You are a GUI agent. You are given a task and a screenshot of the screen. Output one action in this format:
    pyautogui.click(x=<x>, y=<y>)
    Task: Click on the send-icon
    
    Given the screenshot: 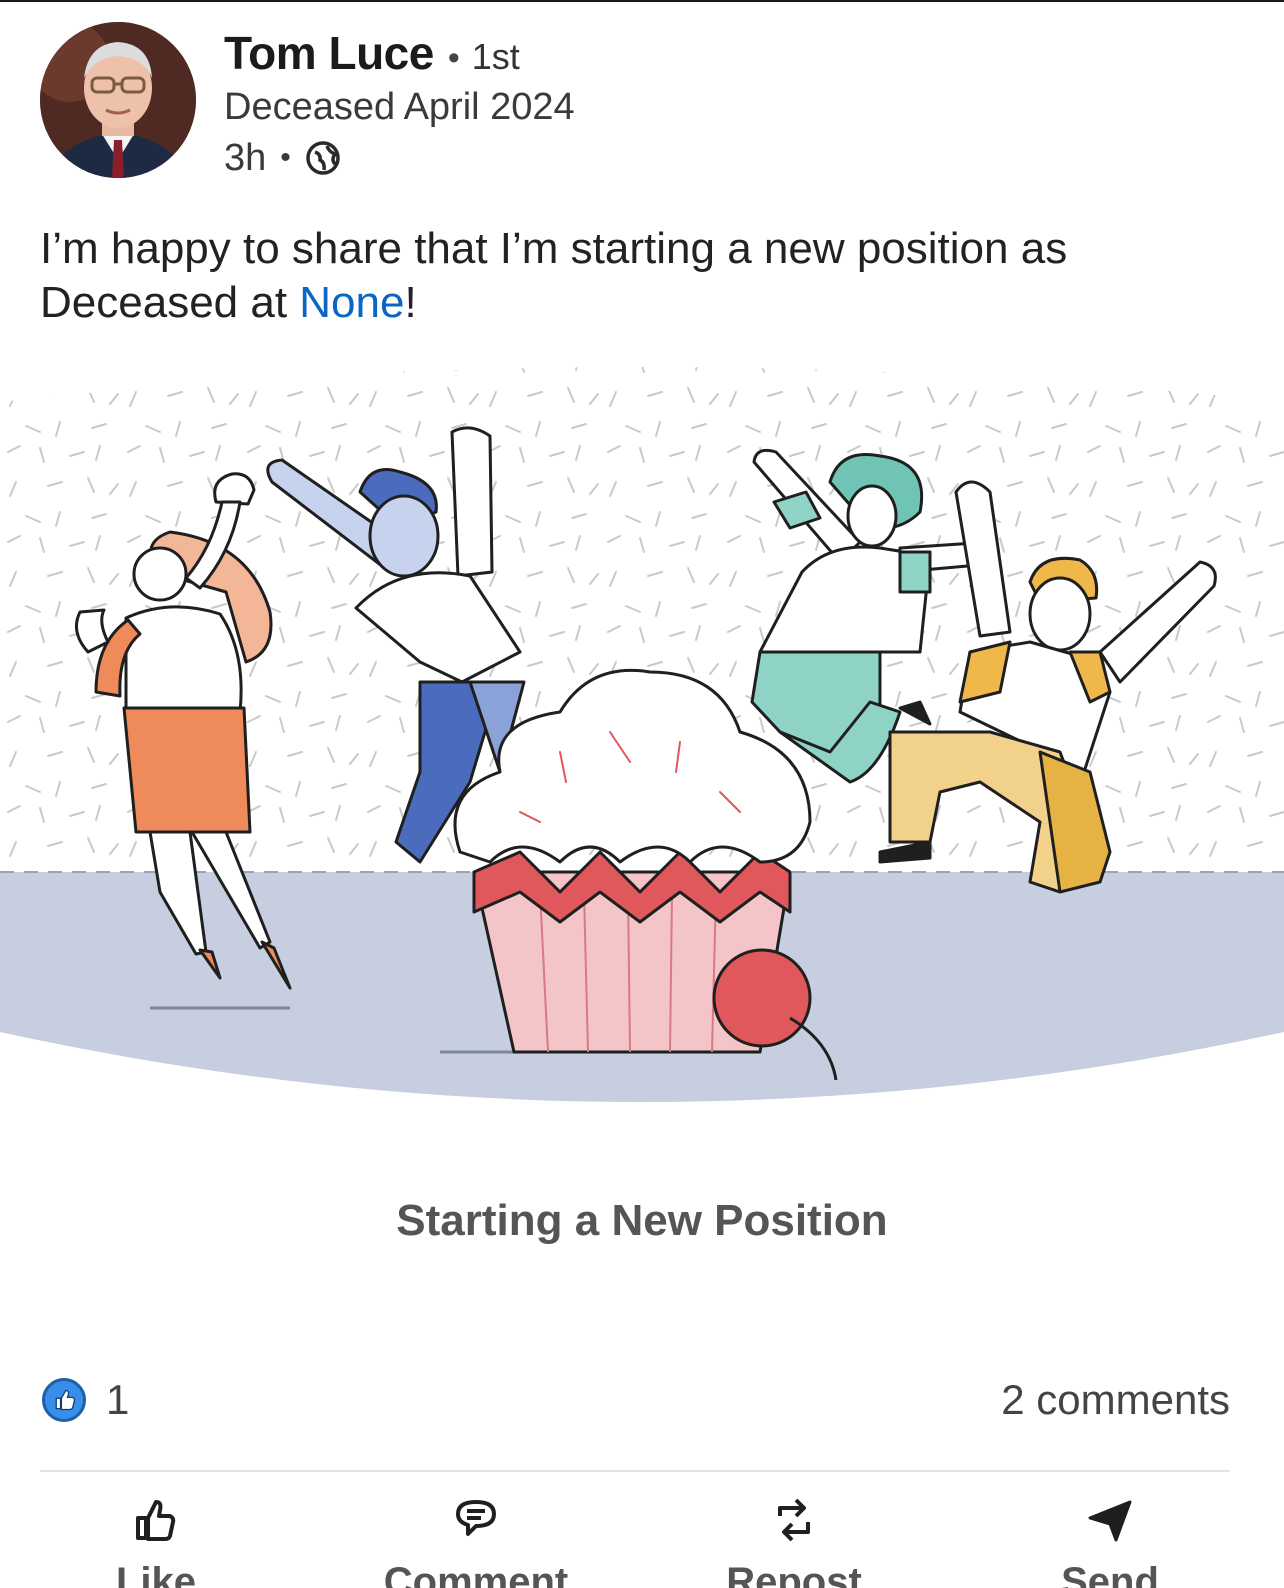 What is the action you would take?
    pyautogui.click(x=1110, y=1520)
    